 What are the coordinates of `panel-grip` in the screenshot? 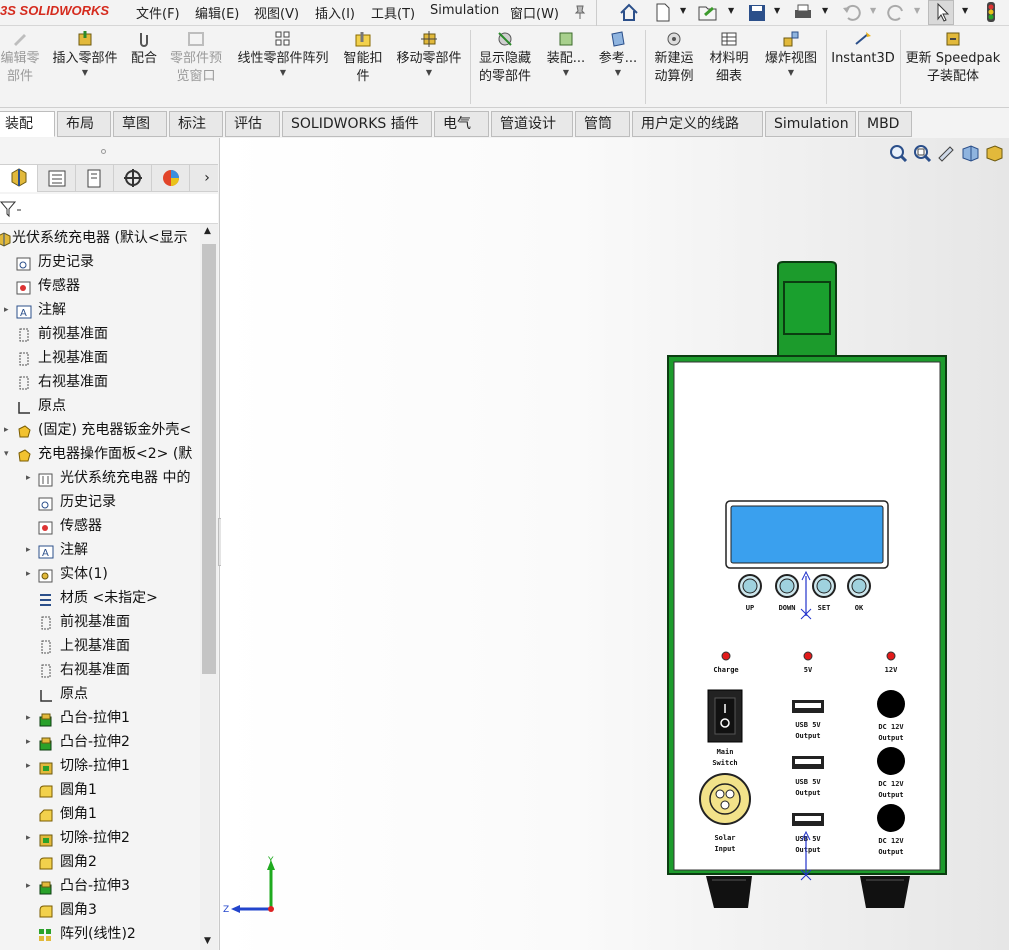 It's located at (109, 151).